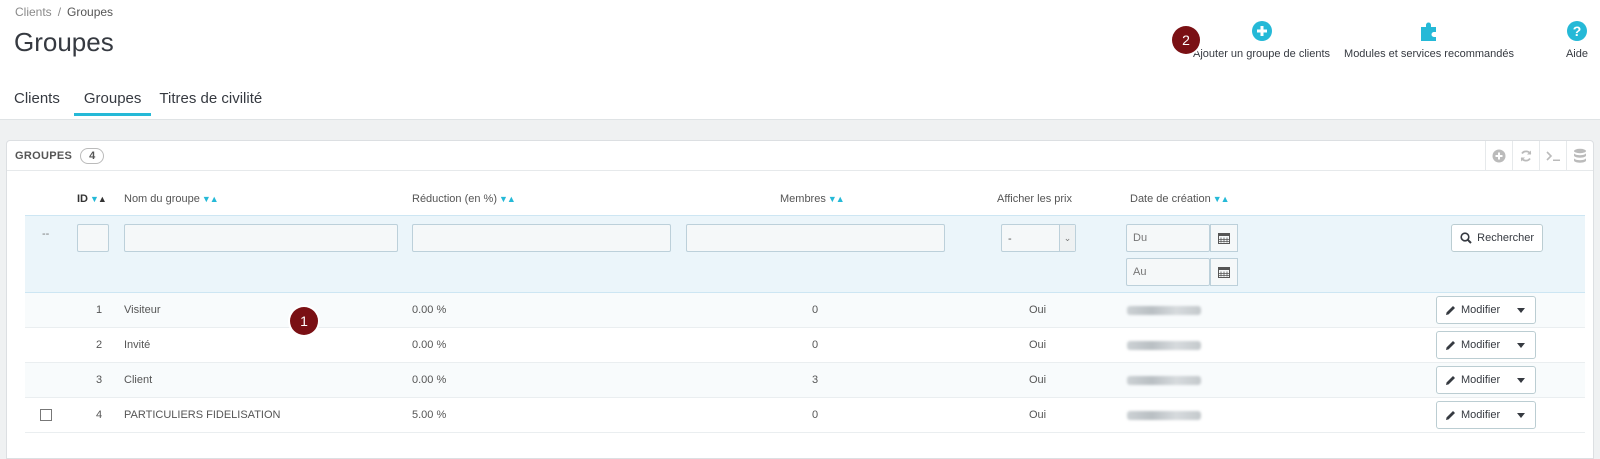 Image resolution: width=1600 pixels, height=459 pixels. I want to click on row-id: 2, so click(99, 345).